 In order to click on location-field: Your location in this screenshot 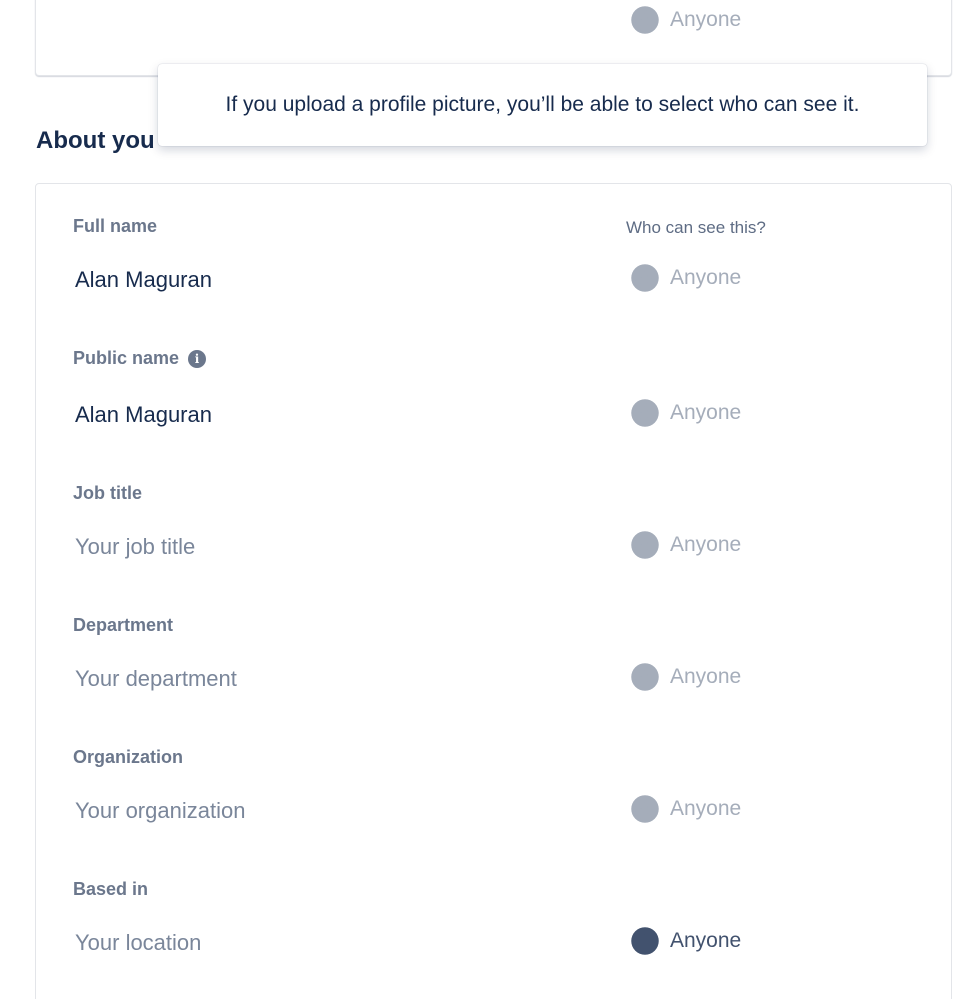, I will do `click(138, 943)`.